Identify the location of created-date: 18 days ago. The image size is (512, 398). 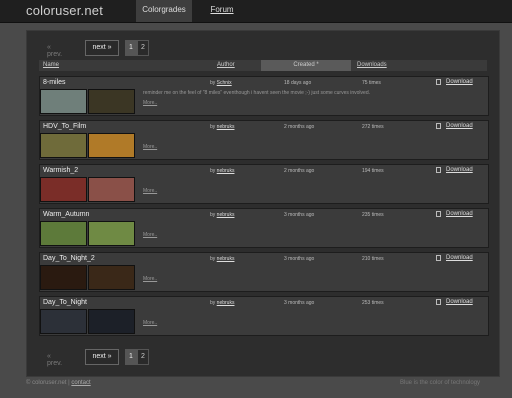
(298, 83).